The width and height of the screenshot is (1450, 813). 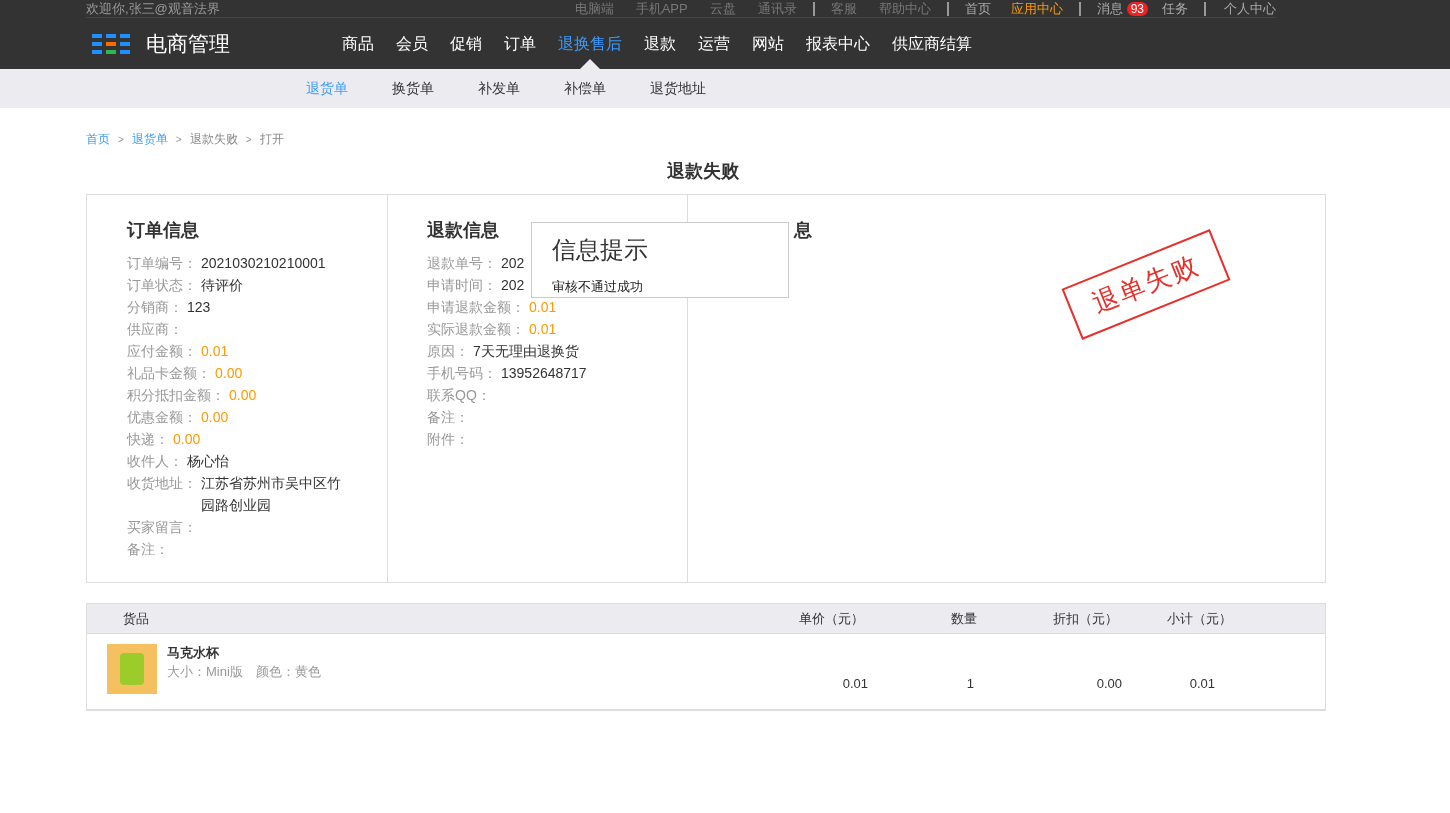 What do you see at coordinates (413, 88) in the screenshot?
I see `sub-nav-tab: 换货单` at bounding box center [413, 88].